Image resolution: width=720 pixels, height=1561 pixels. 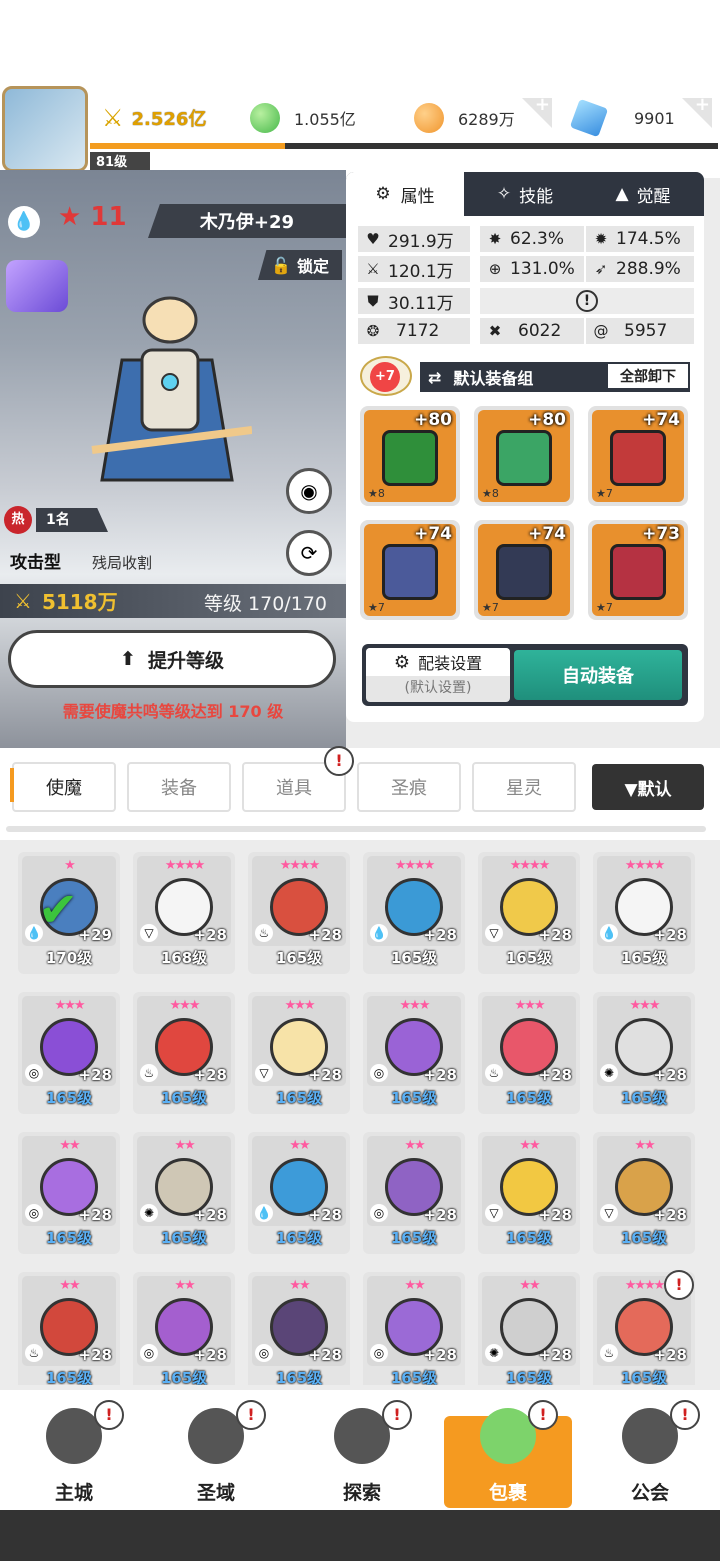 What do you see at coordinates (309, 553) in the screenshot?
I see `hero-switch-button: ⟳` at bounding box center [309, 553].